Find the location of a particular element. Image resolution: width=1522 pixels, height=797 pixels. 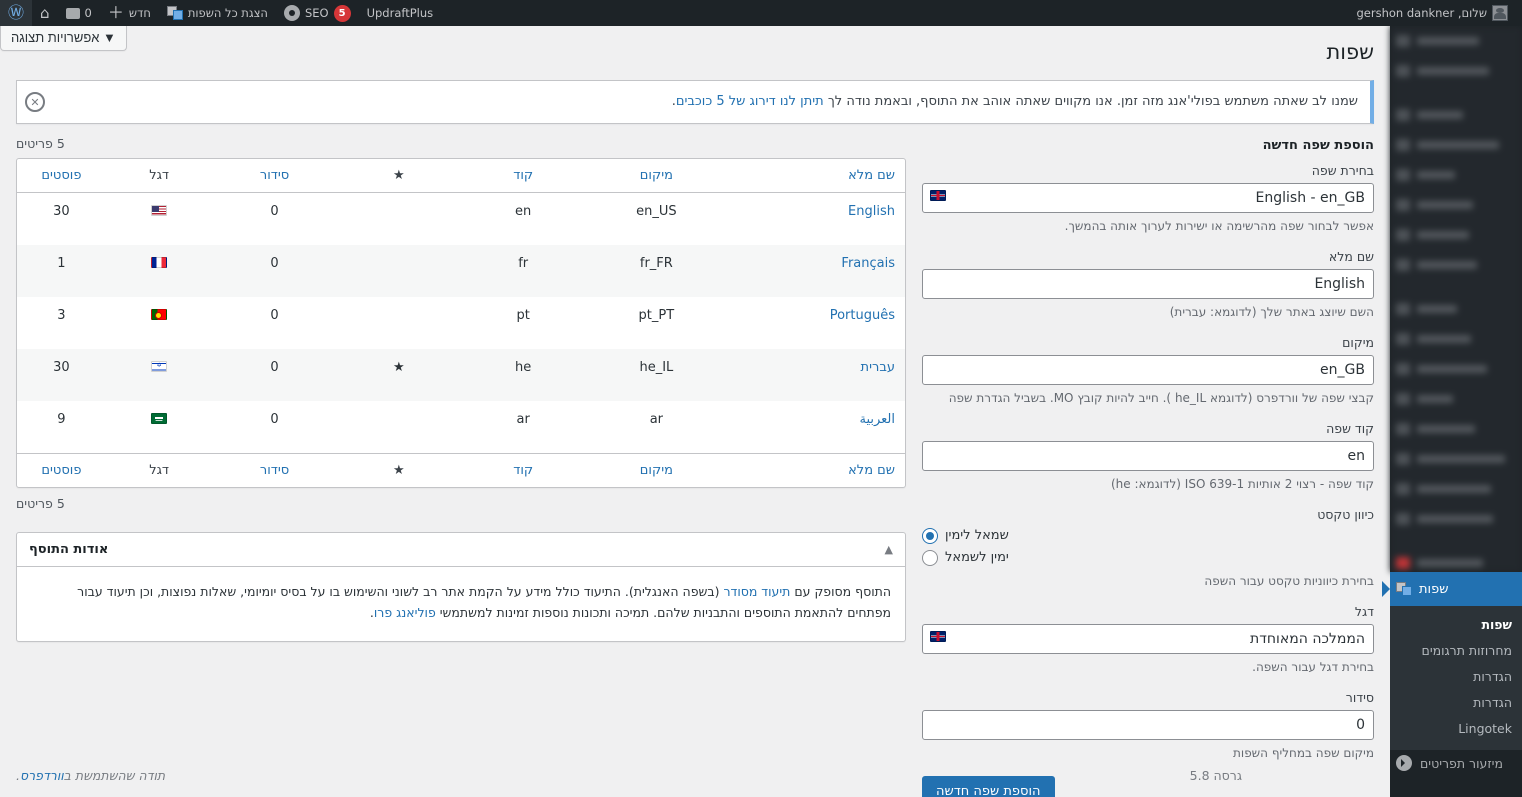

radio-rtl-input is located at coordinates (930, 557).